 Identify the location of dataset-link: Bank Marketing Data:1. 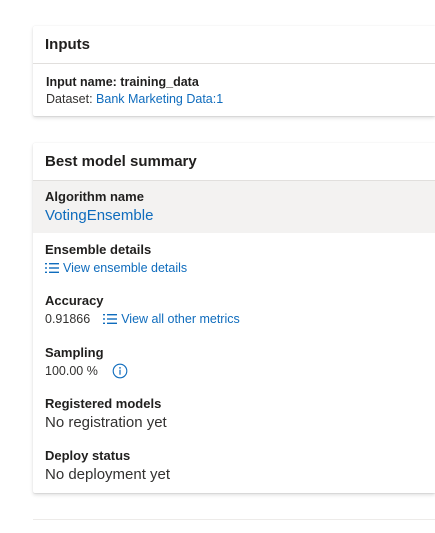
(159, 99).